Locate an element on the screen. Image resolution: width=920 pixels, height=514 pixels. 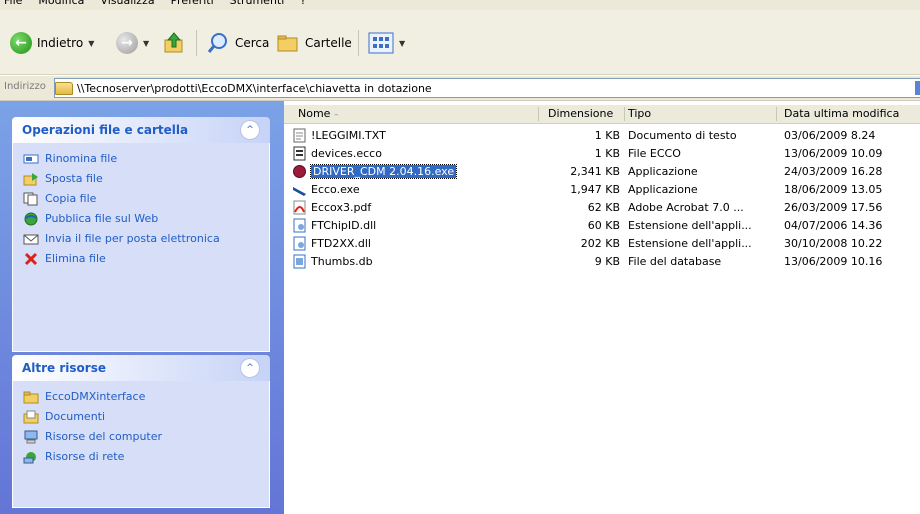
file-type: Documento di testo is located at coordinates (682, 135).